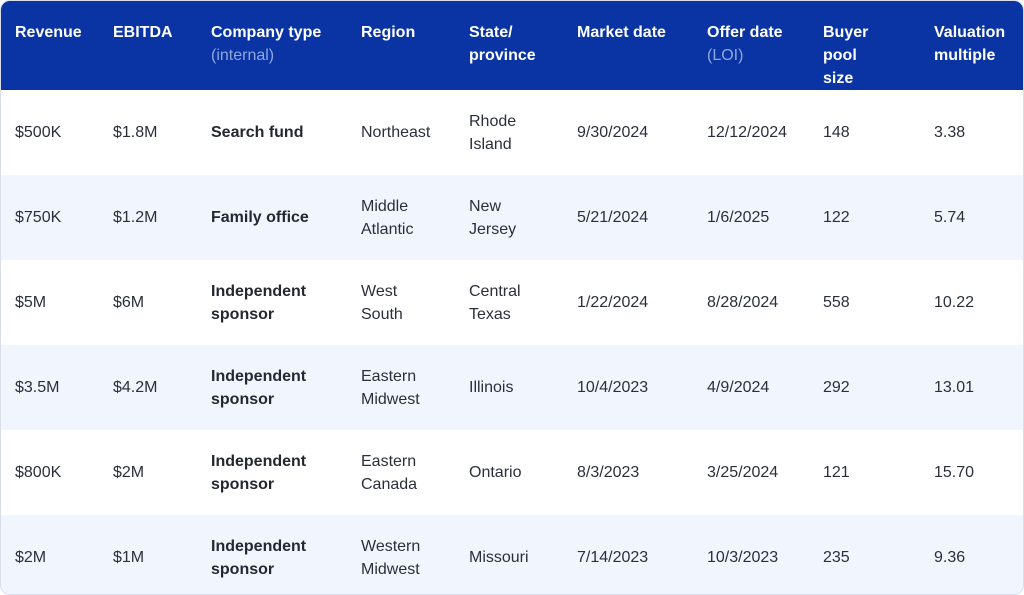 The height and width of the screenshot is (595, 1024). Describe the element at coordinates (260, 217) in the screenshot. I see `company-type-text: Family office` at that location.